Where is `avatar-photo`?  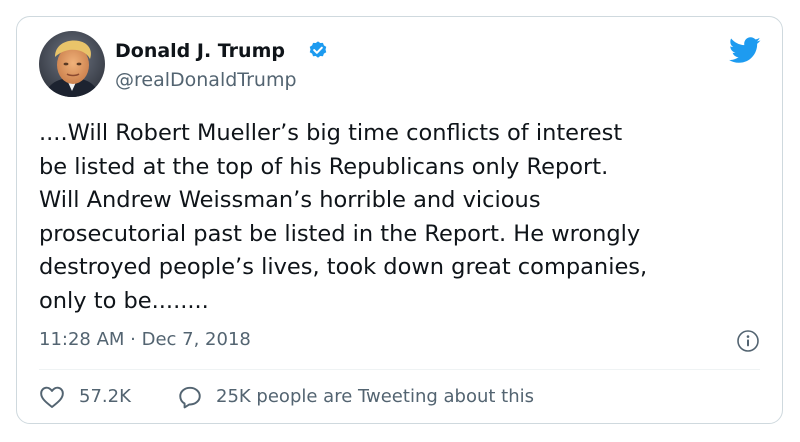
avatar-photo is located at coordinates (72, 64).